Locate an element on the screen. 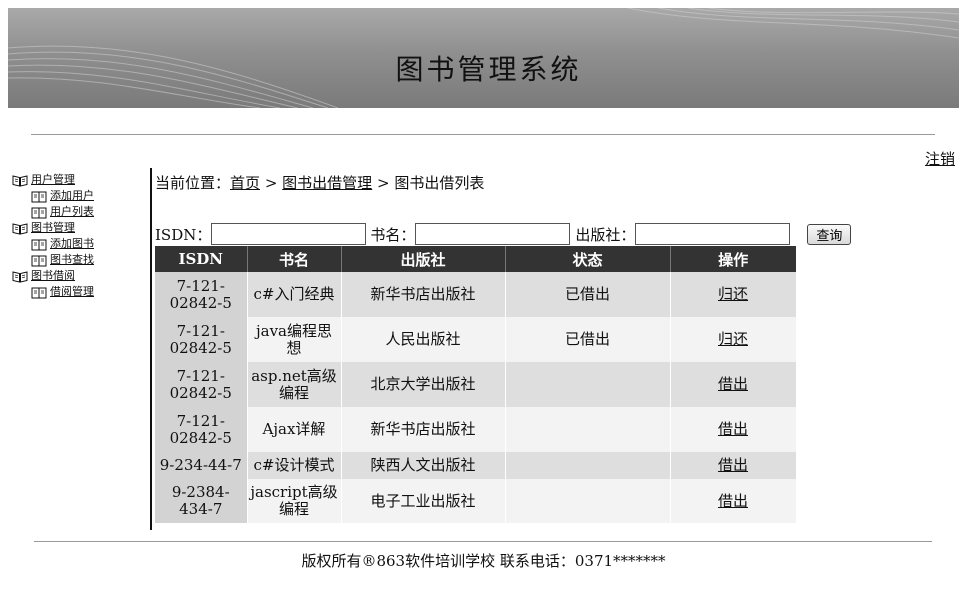 The image size is (967, 611). copyright-footer: 版权所有®863软件培训学校 联系电话：0371******* is located at coordinates (483, 561).